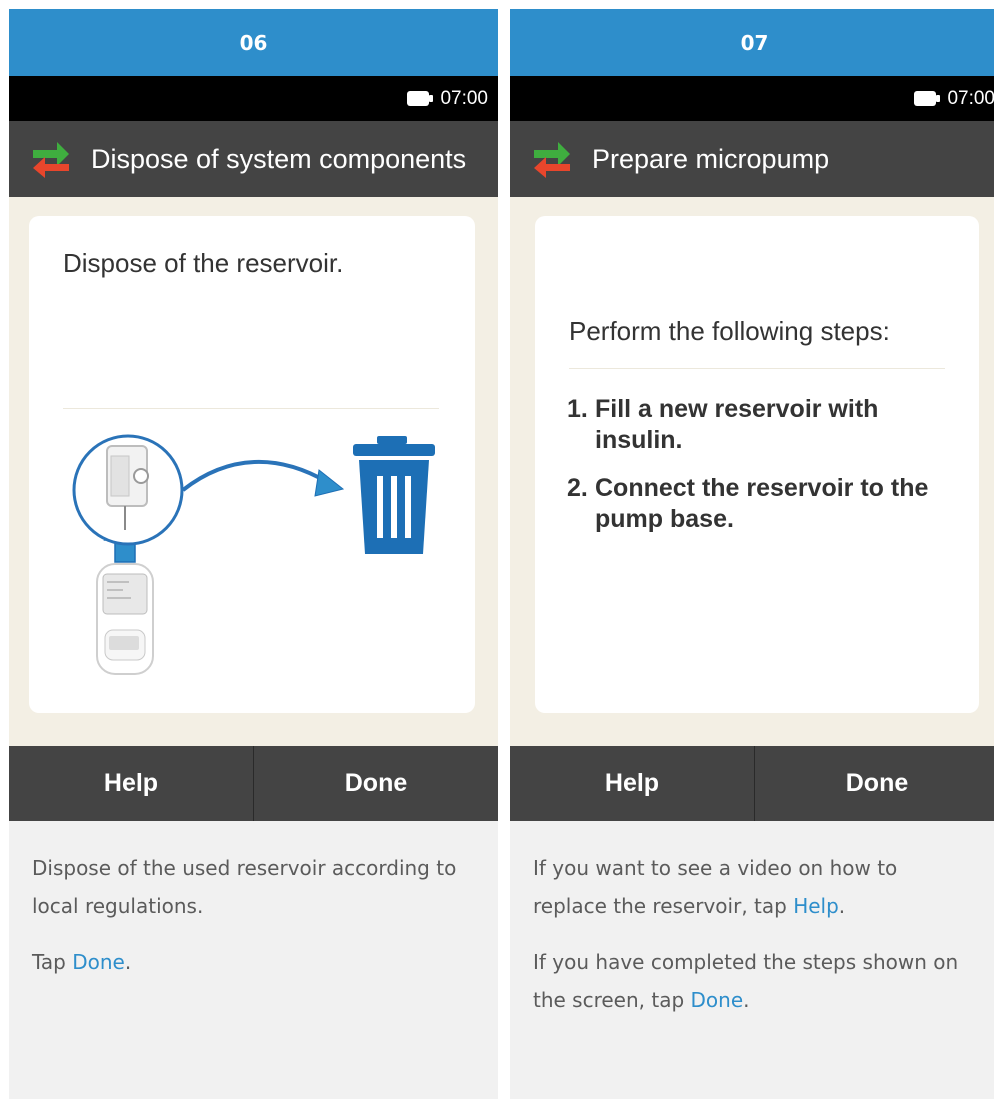 The image size is (994, 1099). What do you see at coordinates (253, 42) in the screenshot?
I see `step-number-header: 06` at bounding box center [253, 42].